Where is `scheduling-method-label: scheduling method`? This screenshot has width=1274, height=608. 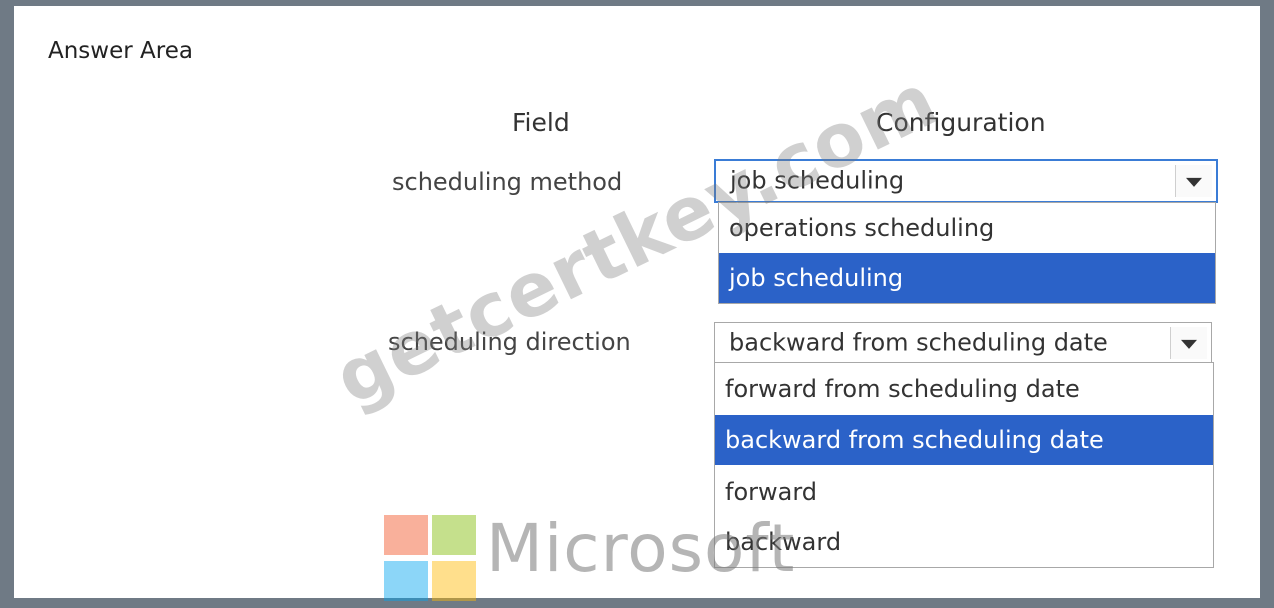 scheduling-method-label: scheduling method is located at coordinates (507, 182).